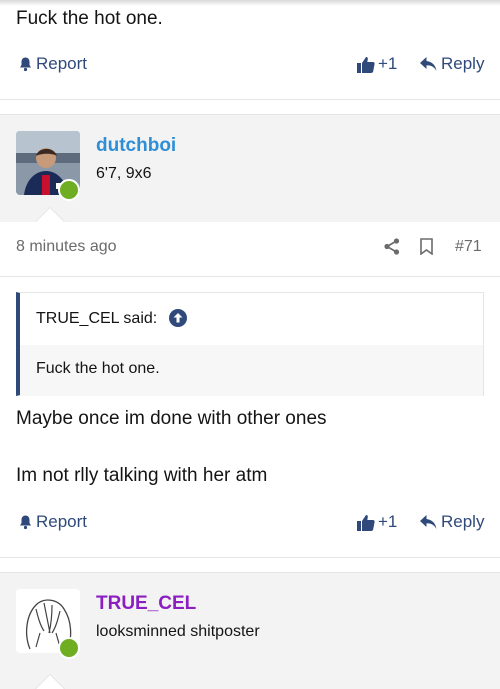 This screenshot has height=689, width=500. Describe the element at coordinates (178, 320) in the screenshot. I see `arrow-up-circle-icon` at that location.